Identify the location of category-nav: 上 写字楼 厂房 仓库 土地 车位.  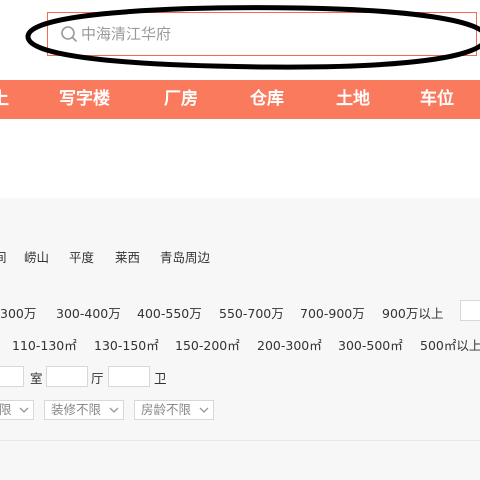
(240, 99).